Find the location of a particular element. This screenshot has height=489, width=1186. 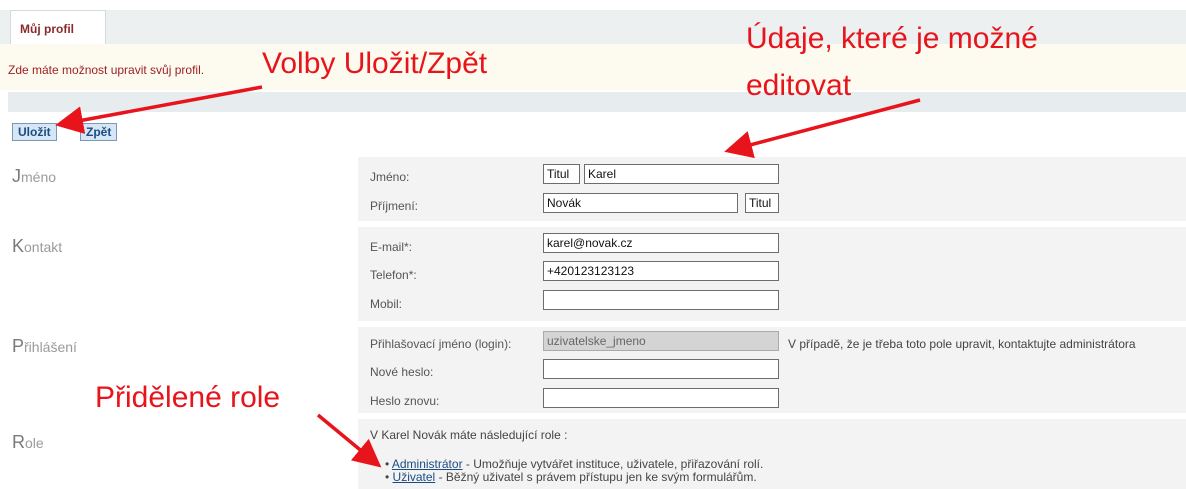

login-field: uzivatelske_jmeno is located at coordinates (661, 341).